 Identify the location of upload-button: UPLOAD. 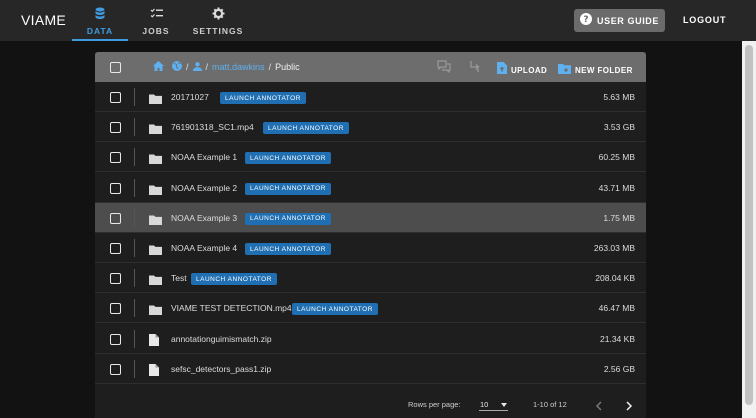
(522, 70).